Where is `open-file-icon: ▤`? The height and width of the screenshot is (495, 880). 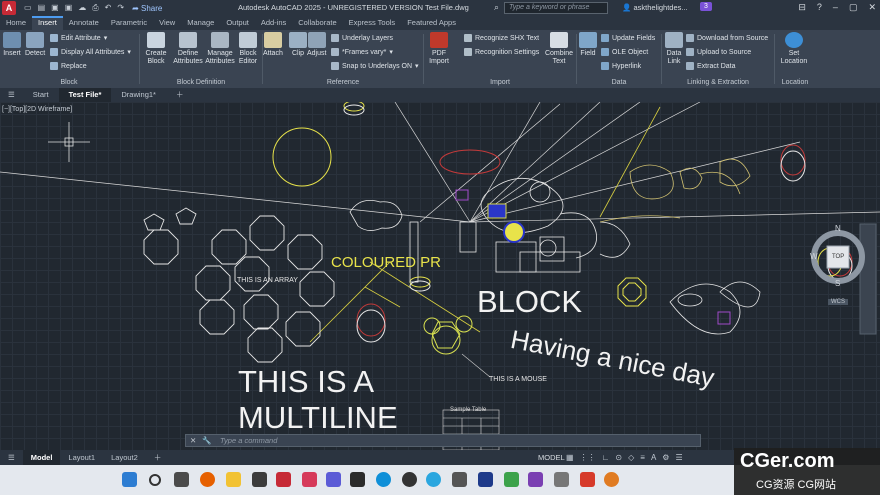 open-file-icon: ▤ is located at coordinates (42, 8).